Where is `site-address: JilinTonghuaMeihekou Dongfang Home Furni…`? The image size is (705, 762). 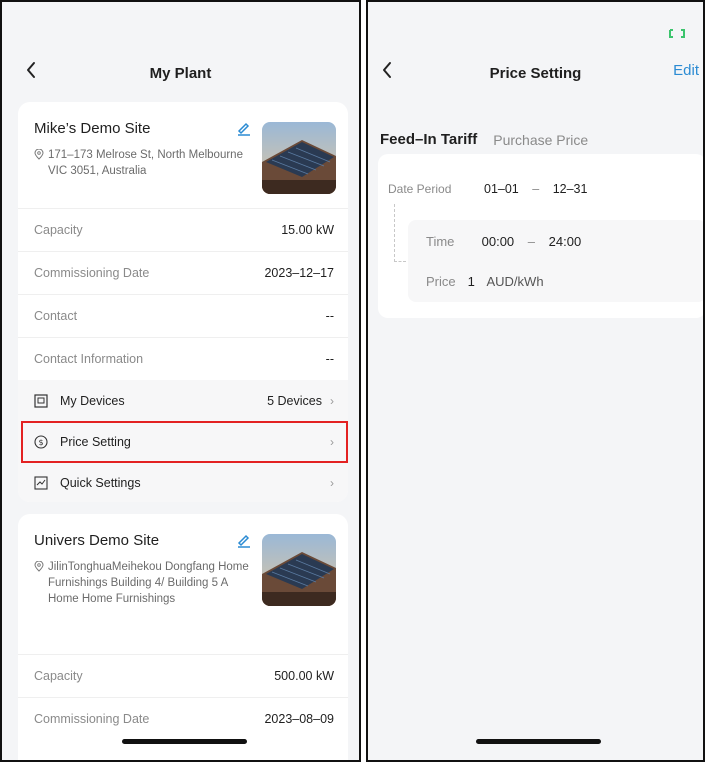 site-address: JilinTonghuaMeihekou Dongfang Home Furni… is located at coordinates (143, 583).